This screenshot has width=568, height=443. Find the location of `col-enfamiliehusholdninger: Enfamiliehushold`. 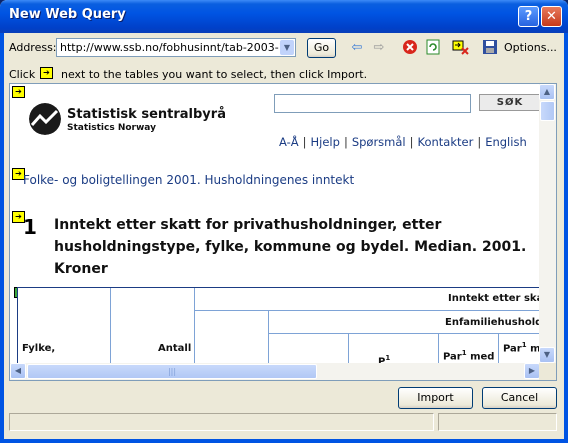

col-enfamiliehusholdninger: Enfamiliehushold is located at coordinates (494, 322).